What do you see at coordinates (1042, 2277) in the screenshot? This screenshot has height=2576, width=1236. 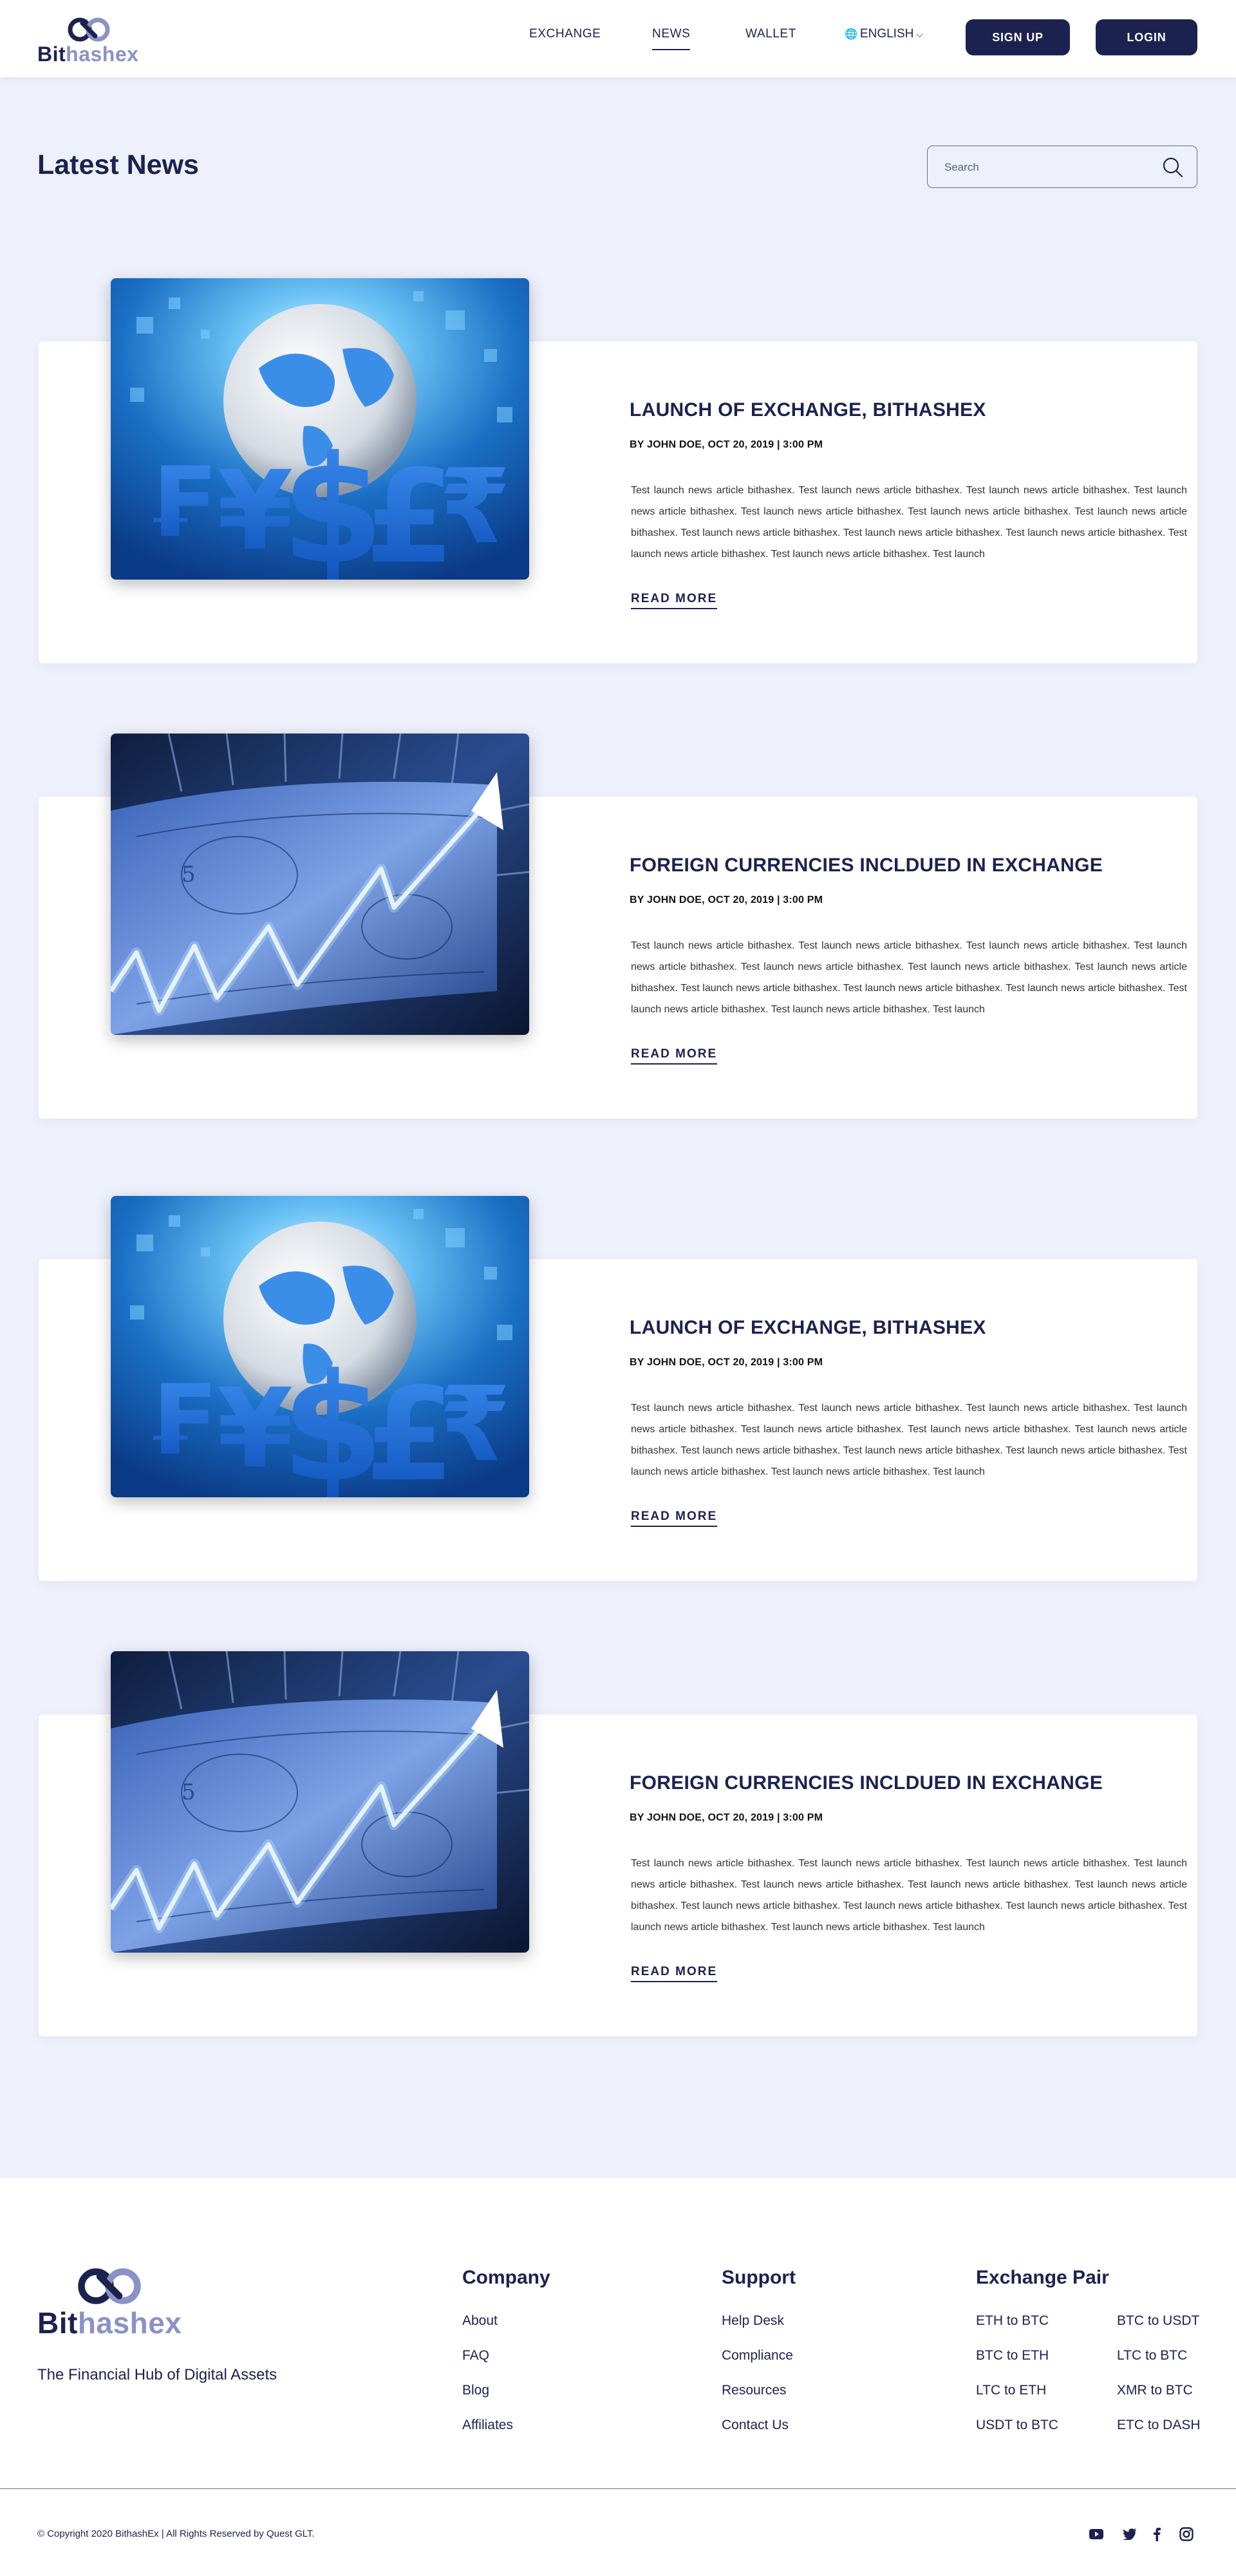 I see `footer-exchange-pair-heading: Exchange Pair` at bounding box center [1042, 2277].